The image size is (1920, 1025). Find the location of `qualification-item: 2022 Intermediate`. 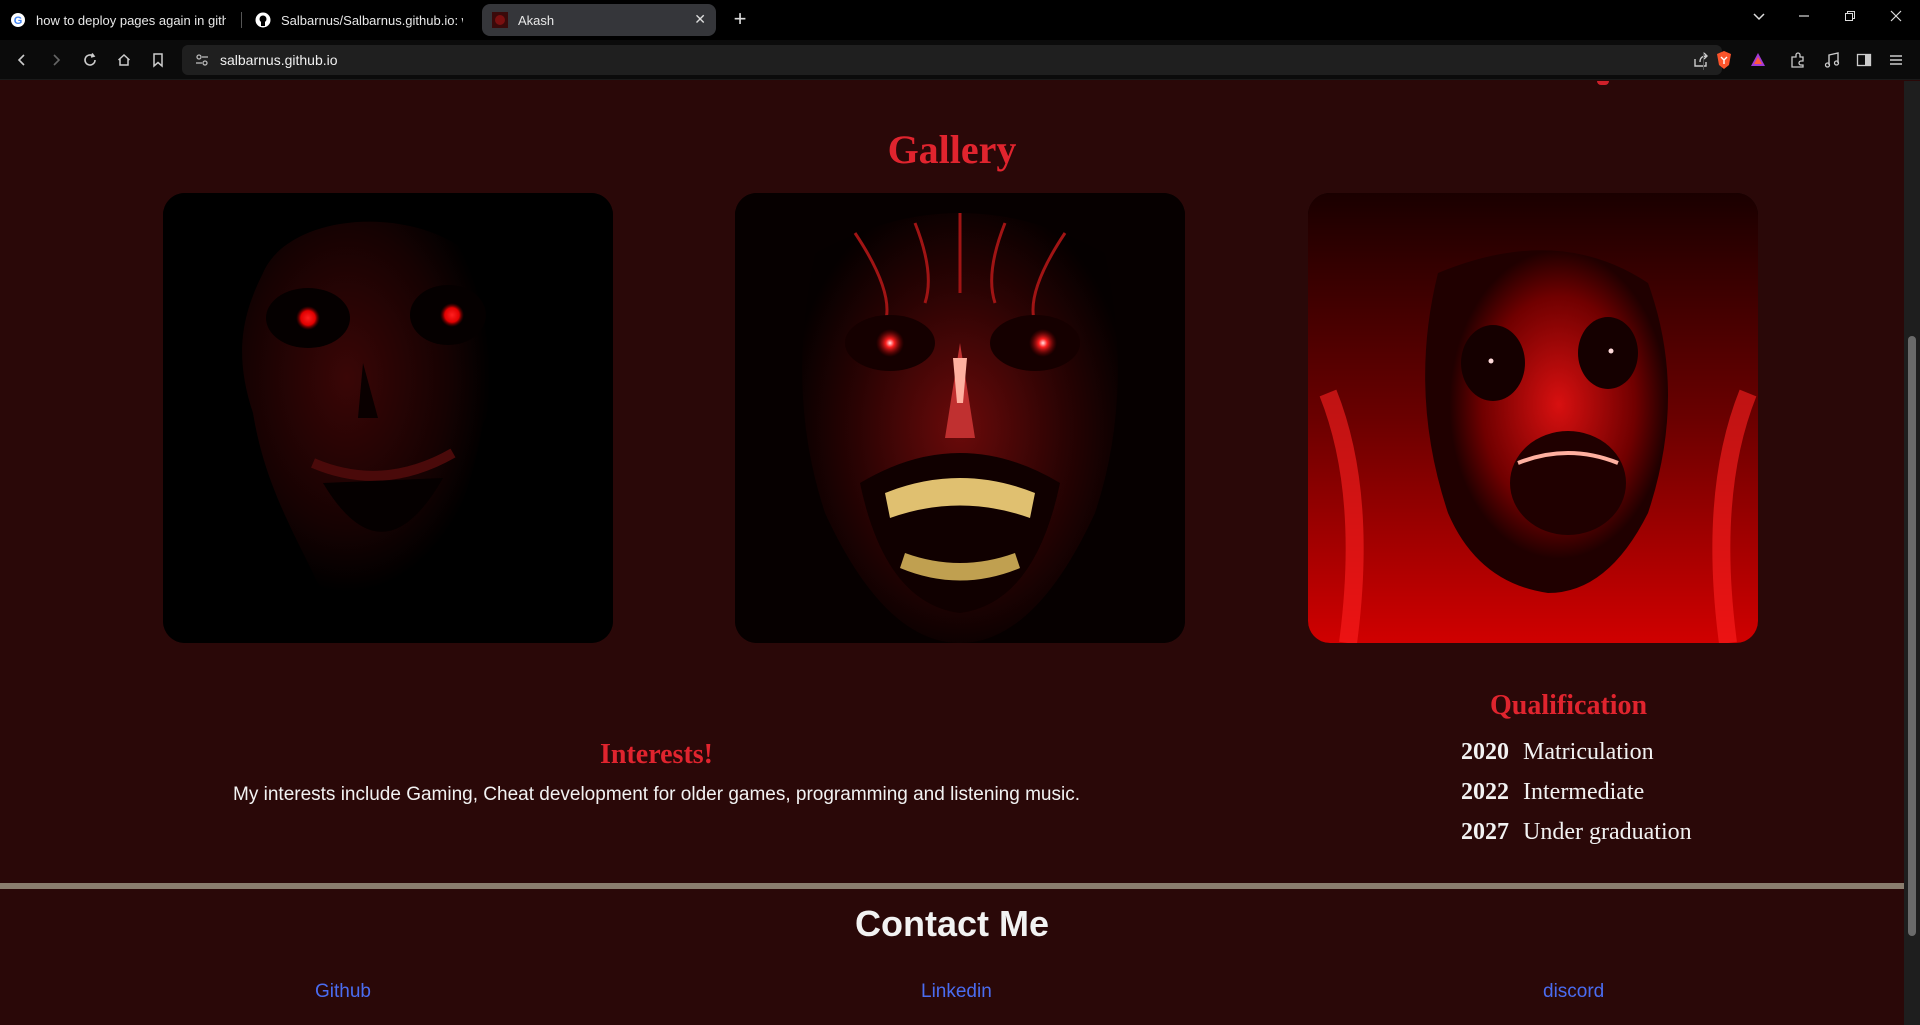

qualification-item: 2022 Intermediate is located at coordinates (1576, 799).